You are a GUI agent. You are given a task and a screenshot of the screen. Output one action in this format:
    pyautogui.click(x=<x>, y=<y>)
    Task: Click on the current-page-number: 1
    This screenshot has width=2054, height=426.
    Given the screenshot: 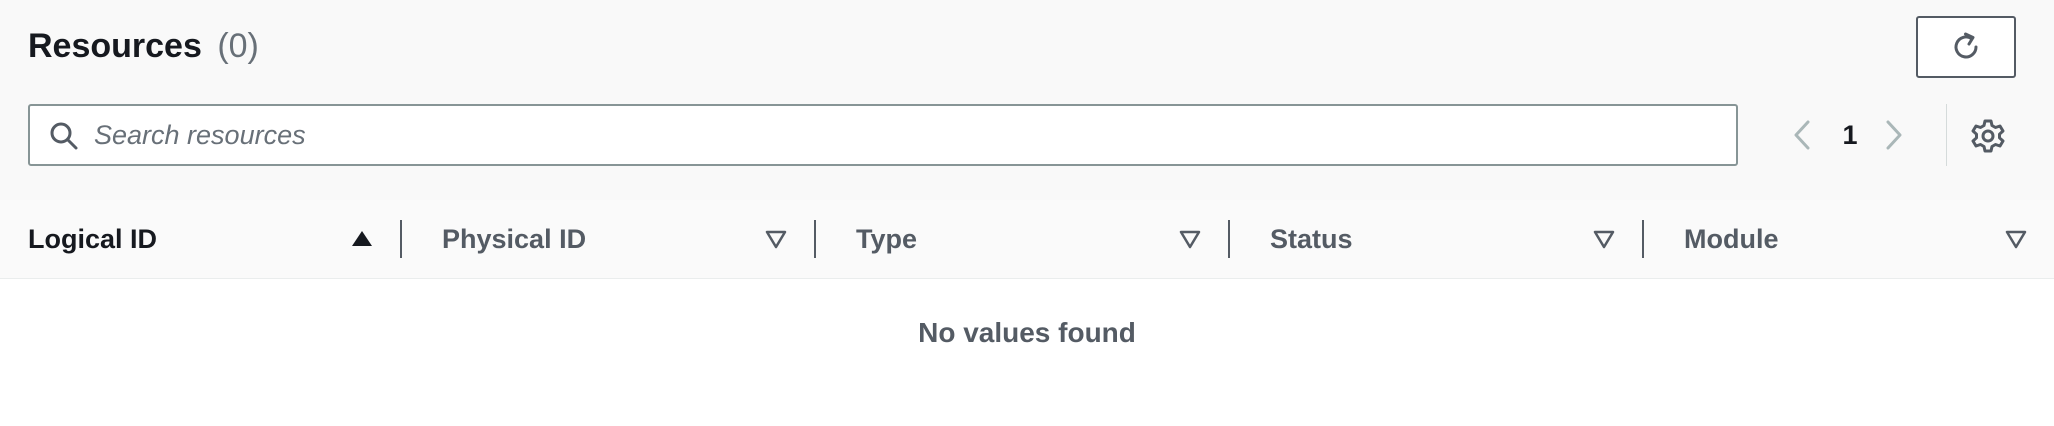 What is the action you would take?
    pyautogui.click(x=1850, y=135)
    